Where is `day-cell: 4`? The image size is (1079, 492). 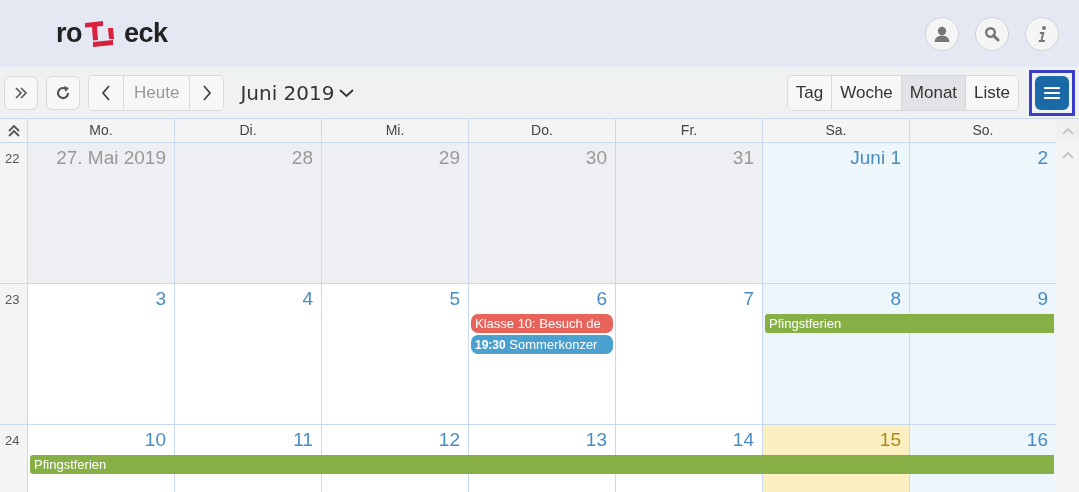
day-cell: 4 is located at coordinates (247, 299).